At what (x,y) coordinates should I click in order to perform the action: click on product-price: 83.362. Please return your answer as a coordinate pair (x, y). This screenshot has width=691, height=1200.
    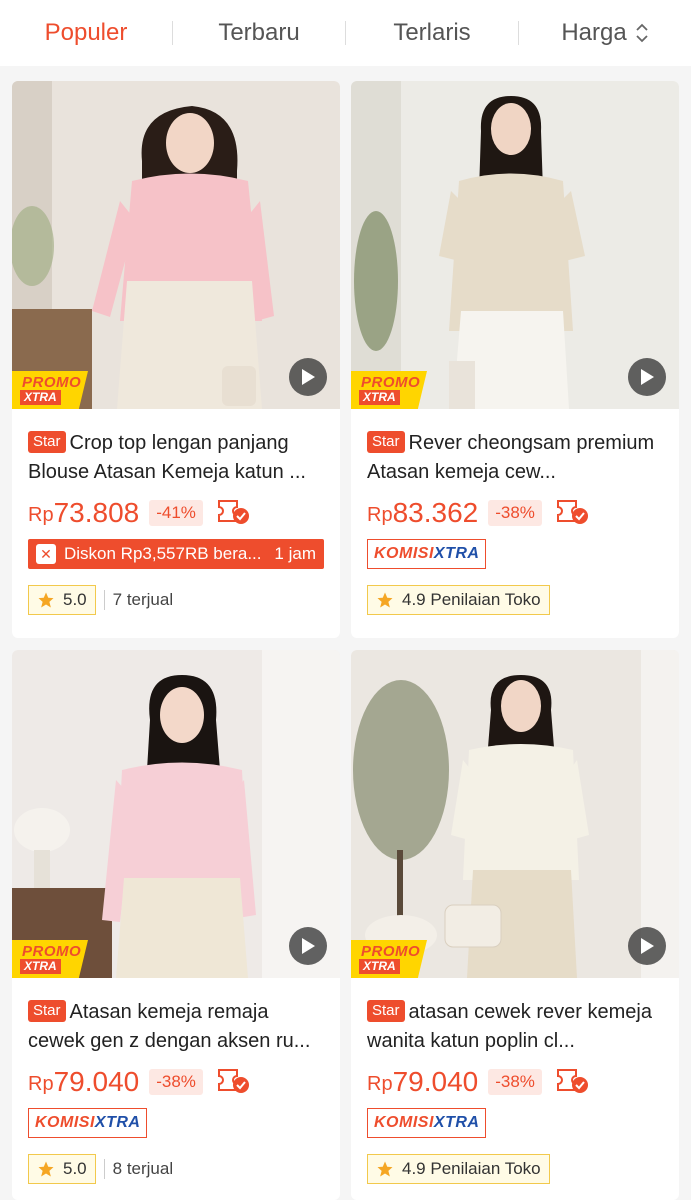
    Looking at the image, I should click on (435, 512).